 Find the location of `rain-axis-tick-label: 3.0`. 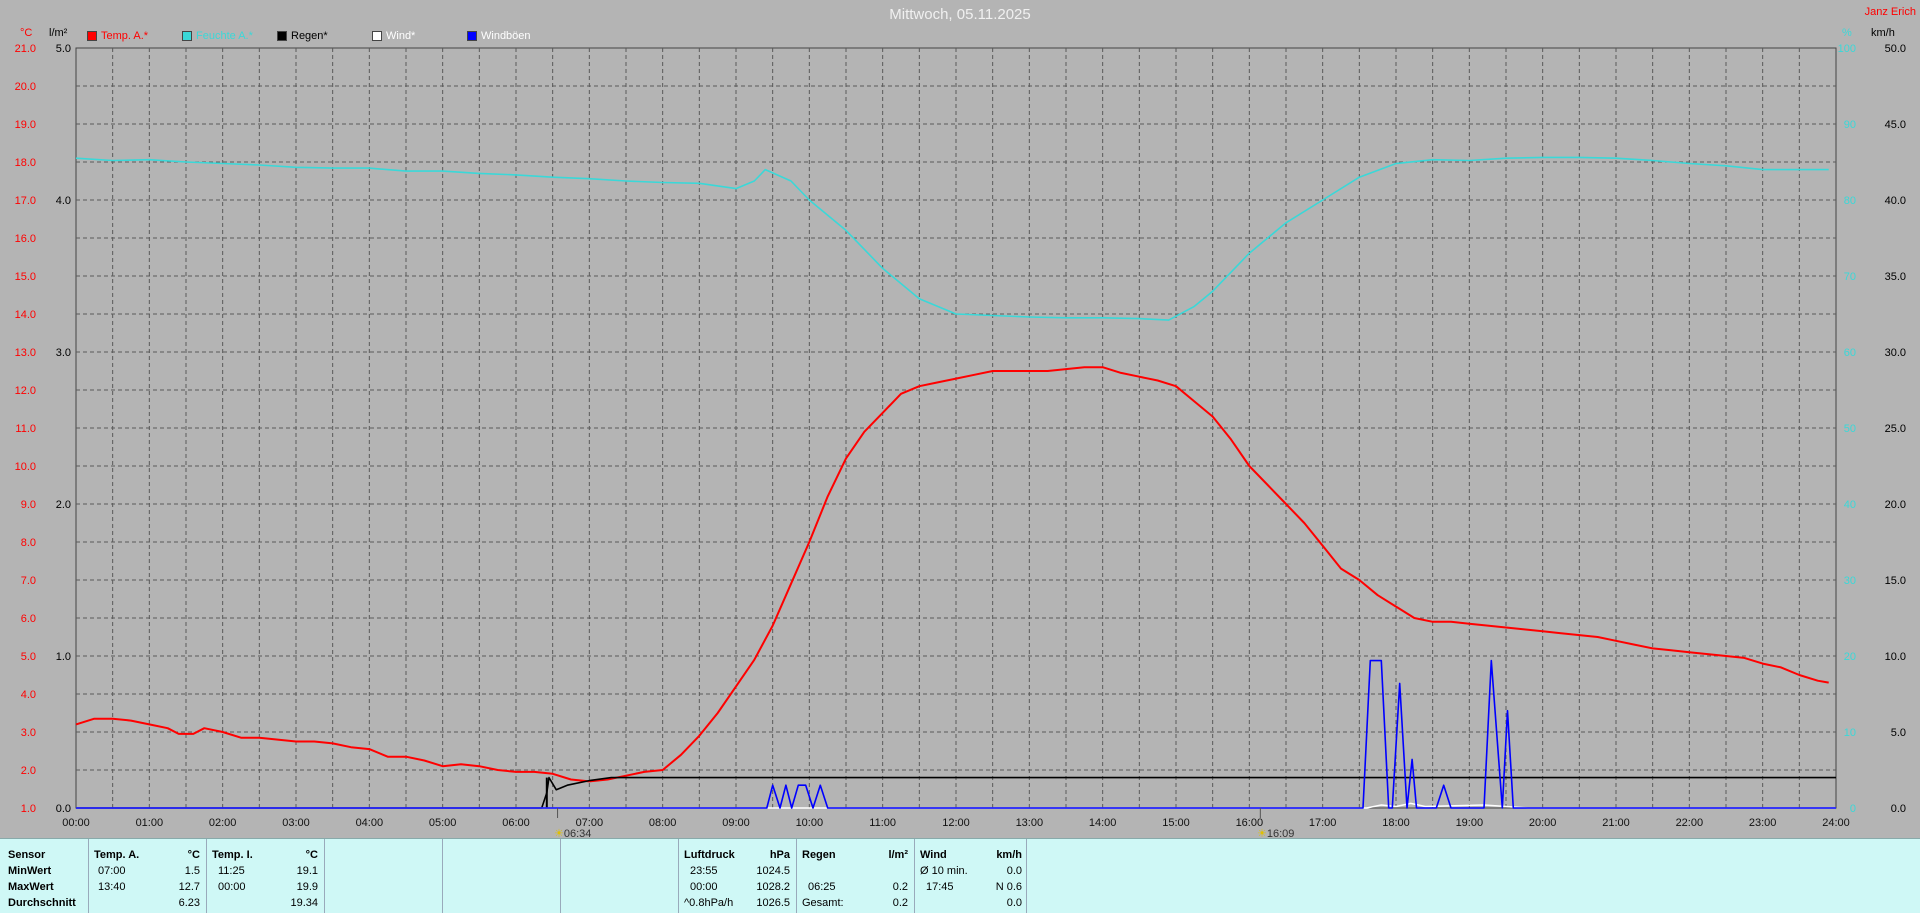

rain-axis-tick-label: 3.0 is located at coordinates (63, 353).